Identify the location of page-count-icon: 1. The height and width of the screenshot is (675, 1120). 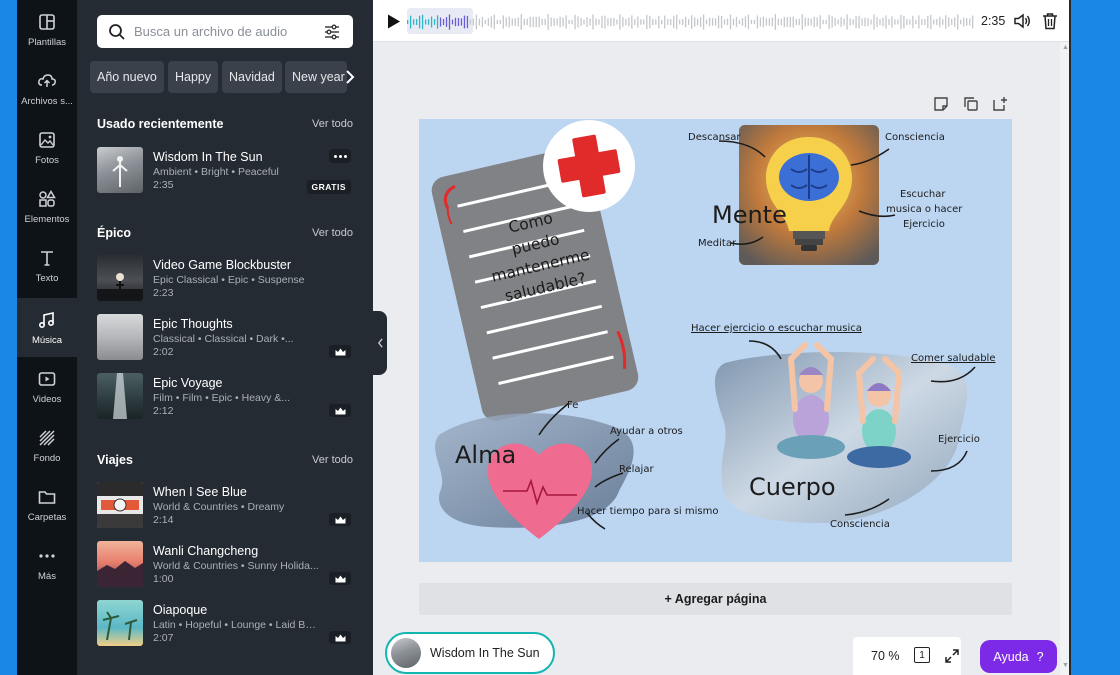
(922, 655).